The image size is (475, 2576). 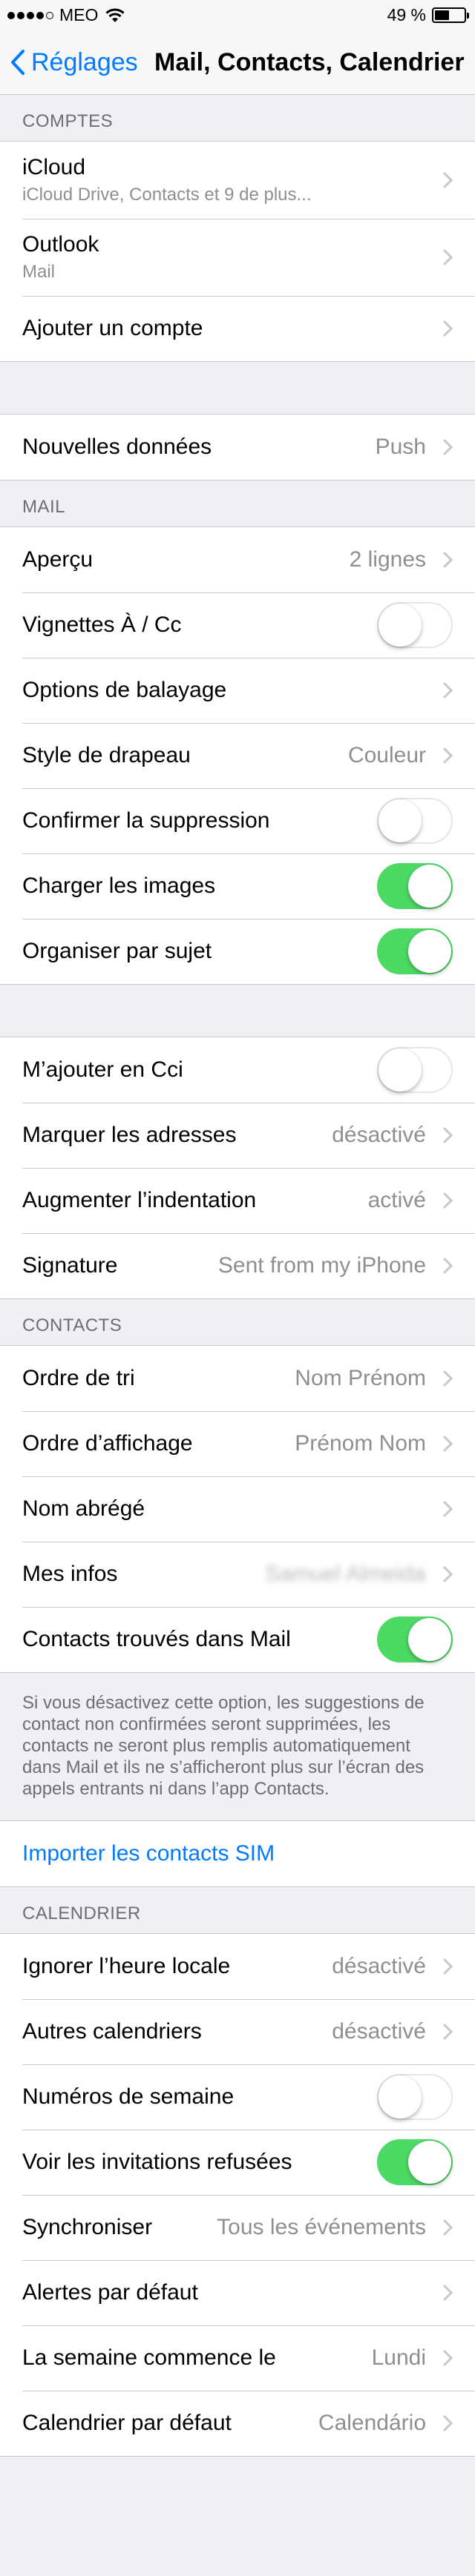 What do you see at coordinates (112, 328) in the screenshot?
I see `add-account-label: Ajouter un compte` at bounding box center [112, 328].